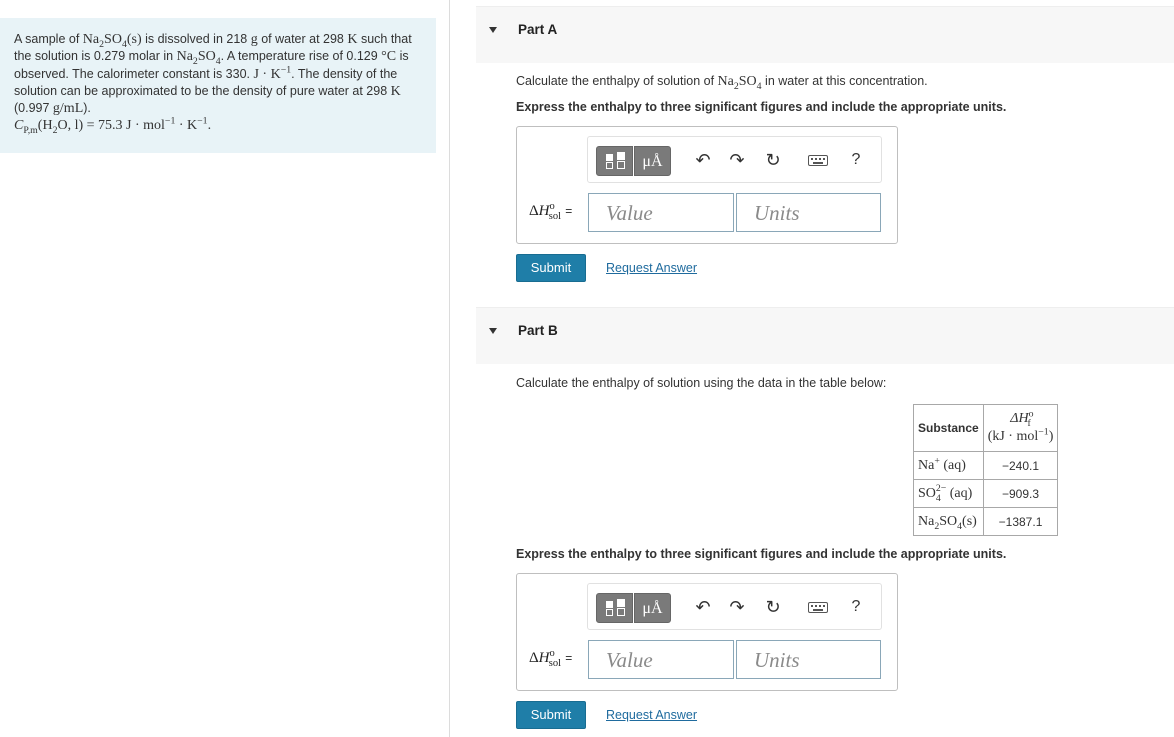  I want to click on table-cell-value: −1387.1, so click(1020, 521).